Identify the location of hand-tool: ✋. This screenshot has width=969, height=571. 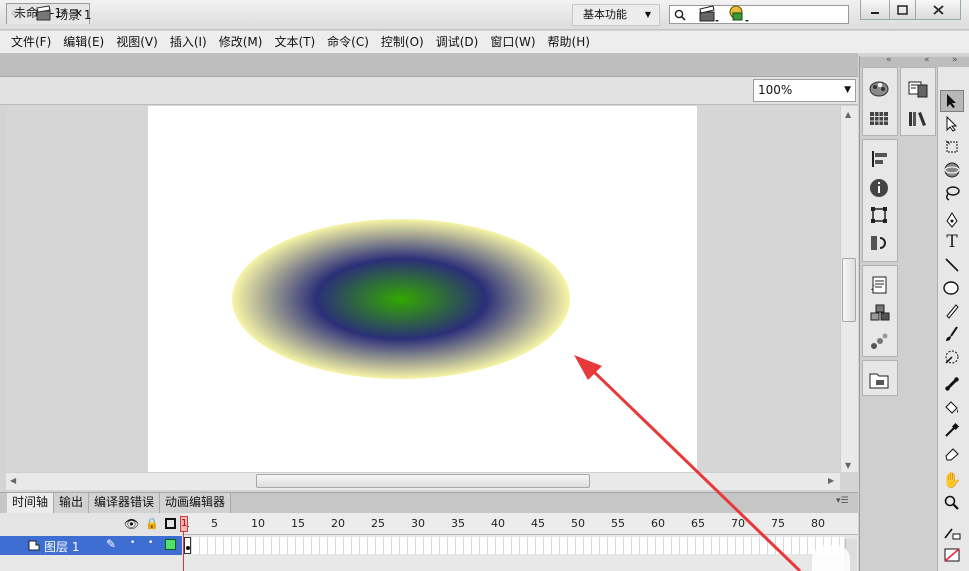
(952, 480).